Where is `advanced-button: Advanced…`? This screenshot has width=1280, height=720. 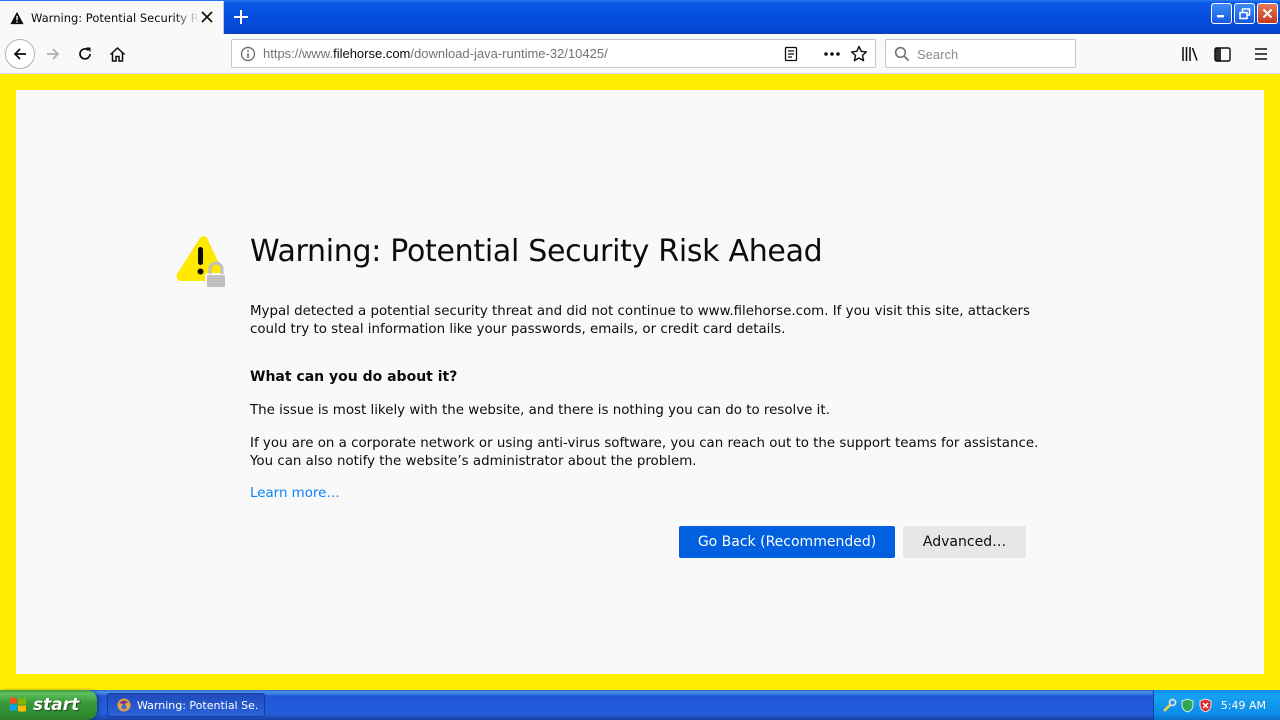 advanced-button: Advanced… is located at coordinates (964, 542).